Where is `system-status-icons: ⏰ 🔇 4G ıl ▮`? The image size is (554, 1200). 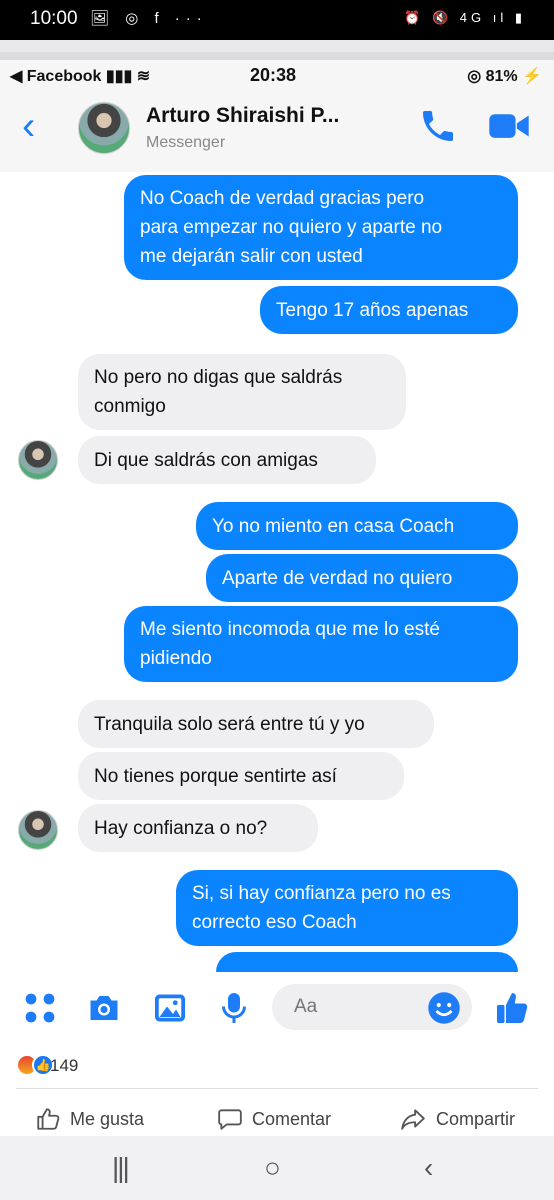
system-status-icons: ⏰ 🔇 4G ıl ▮ is located at coordinates (465, 17).